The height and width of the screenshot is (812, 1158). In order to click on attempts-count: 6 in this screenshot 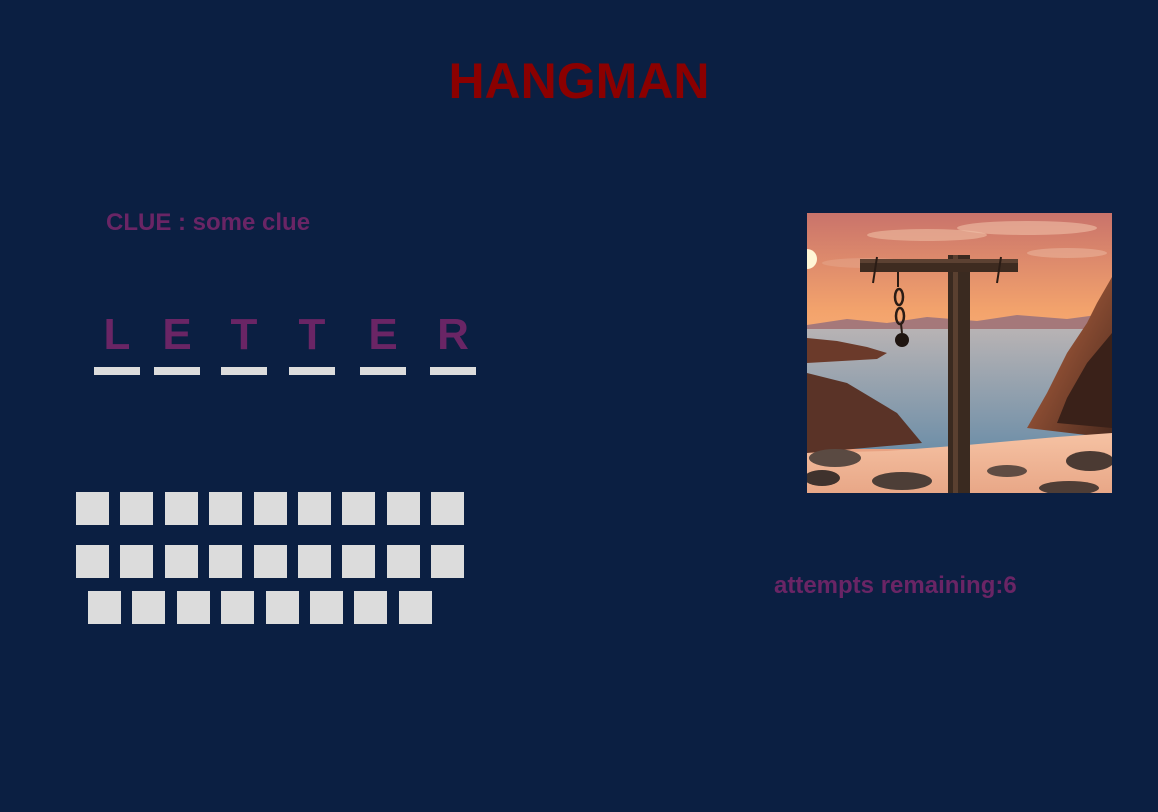, I will do `click(1010, 585)`.